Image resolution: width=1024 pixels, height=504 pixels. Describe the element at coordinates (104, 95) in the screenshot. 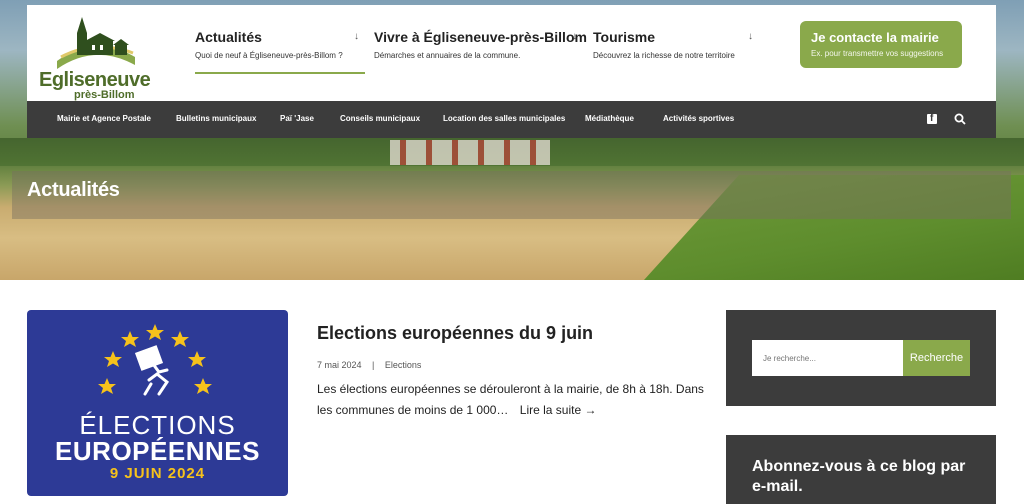

I see `logo-subname: près-Billom` at that location.